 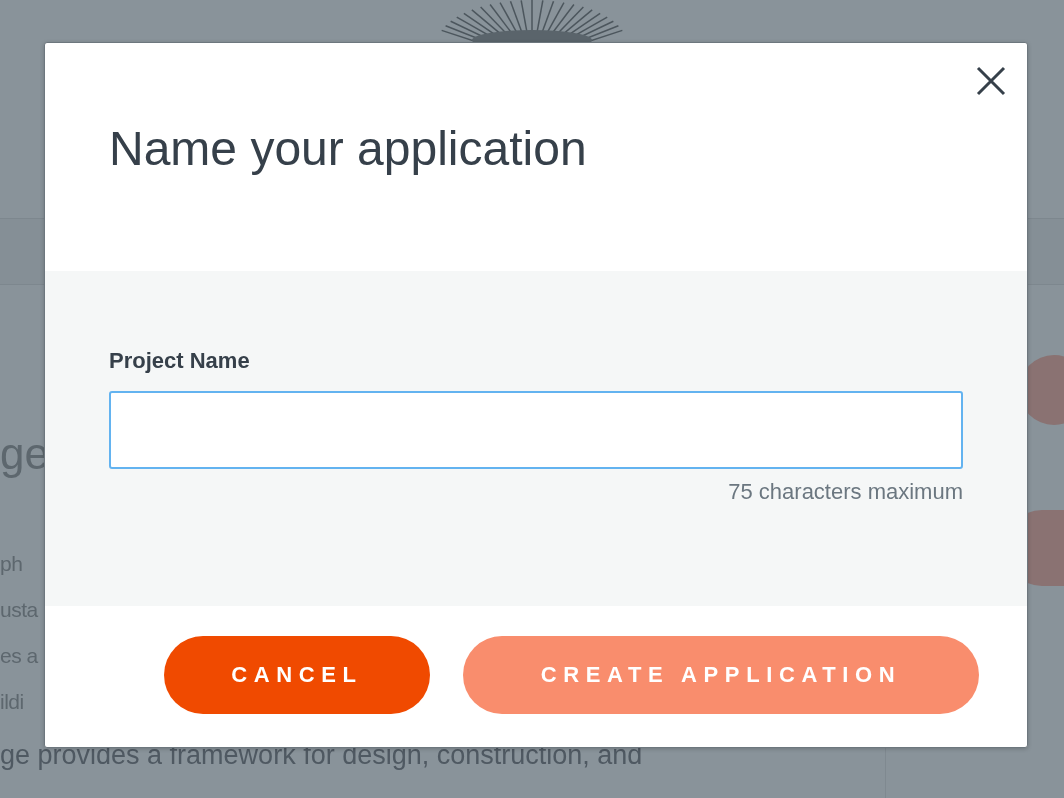 I want to click on close-icon, so click(x=991, y=81).